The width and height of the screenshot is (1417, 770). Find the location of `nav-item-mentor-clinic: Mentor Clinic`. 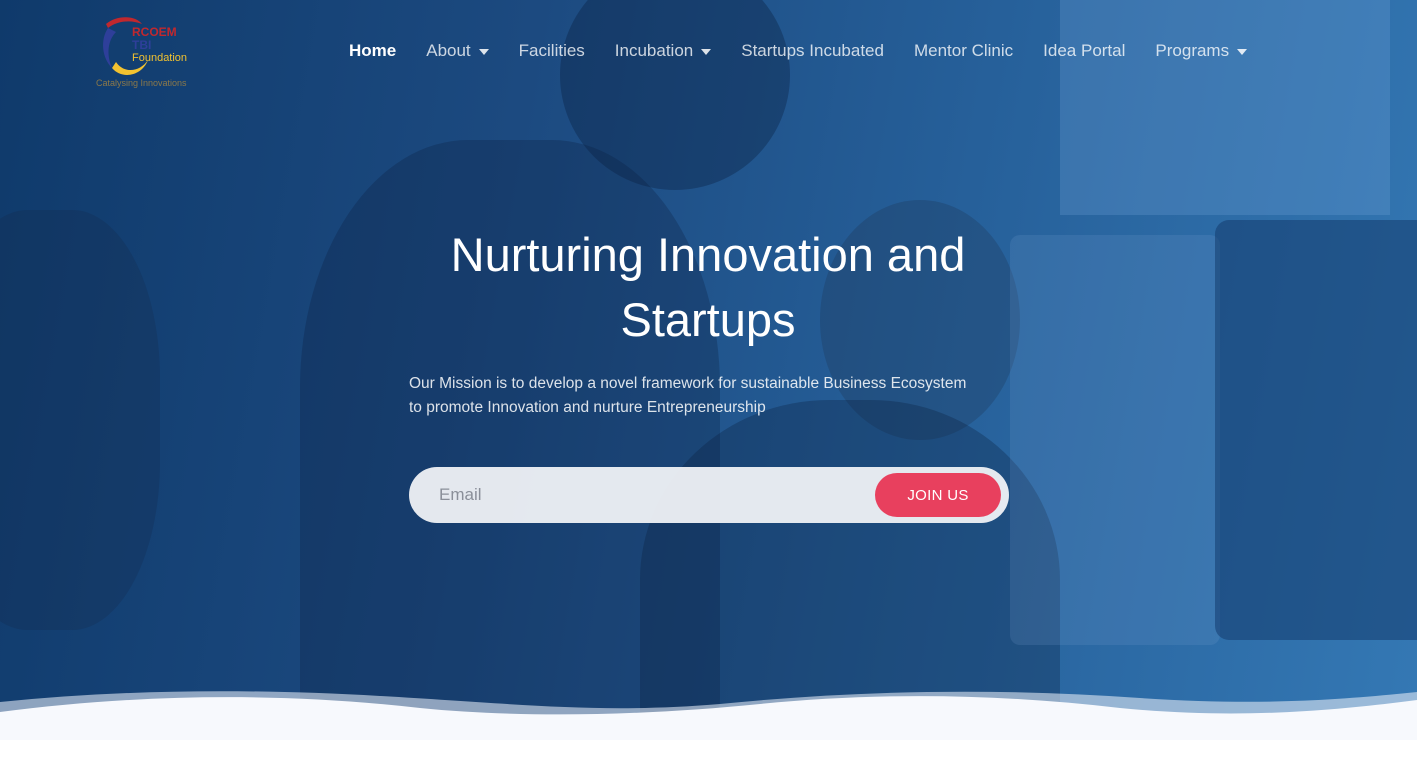

nav-item-mentor-clinic: Mentor Clinic is located at coordinates (963, 51).